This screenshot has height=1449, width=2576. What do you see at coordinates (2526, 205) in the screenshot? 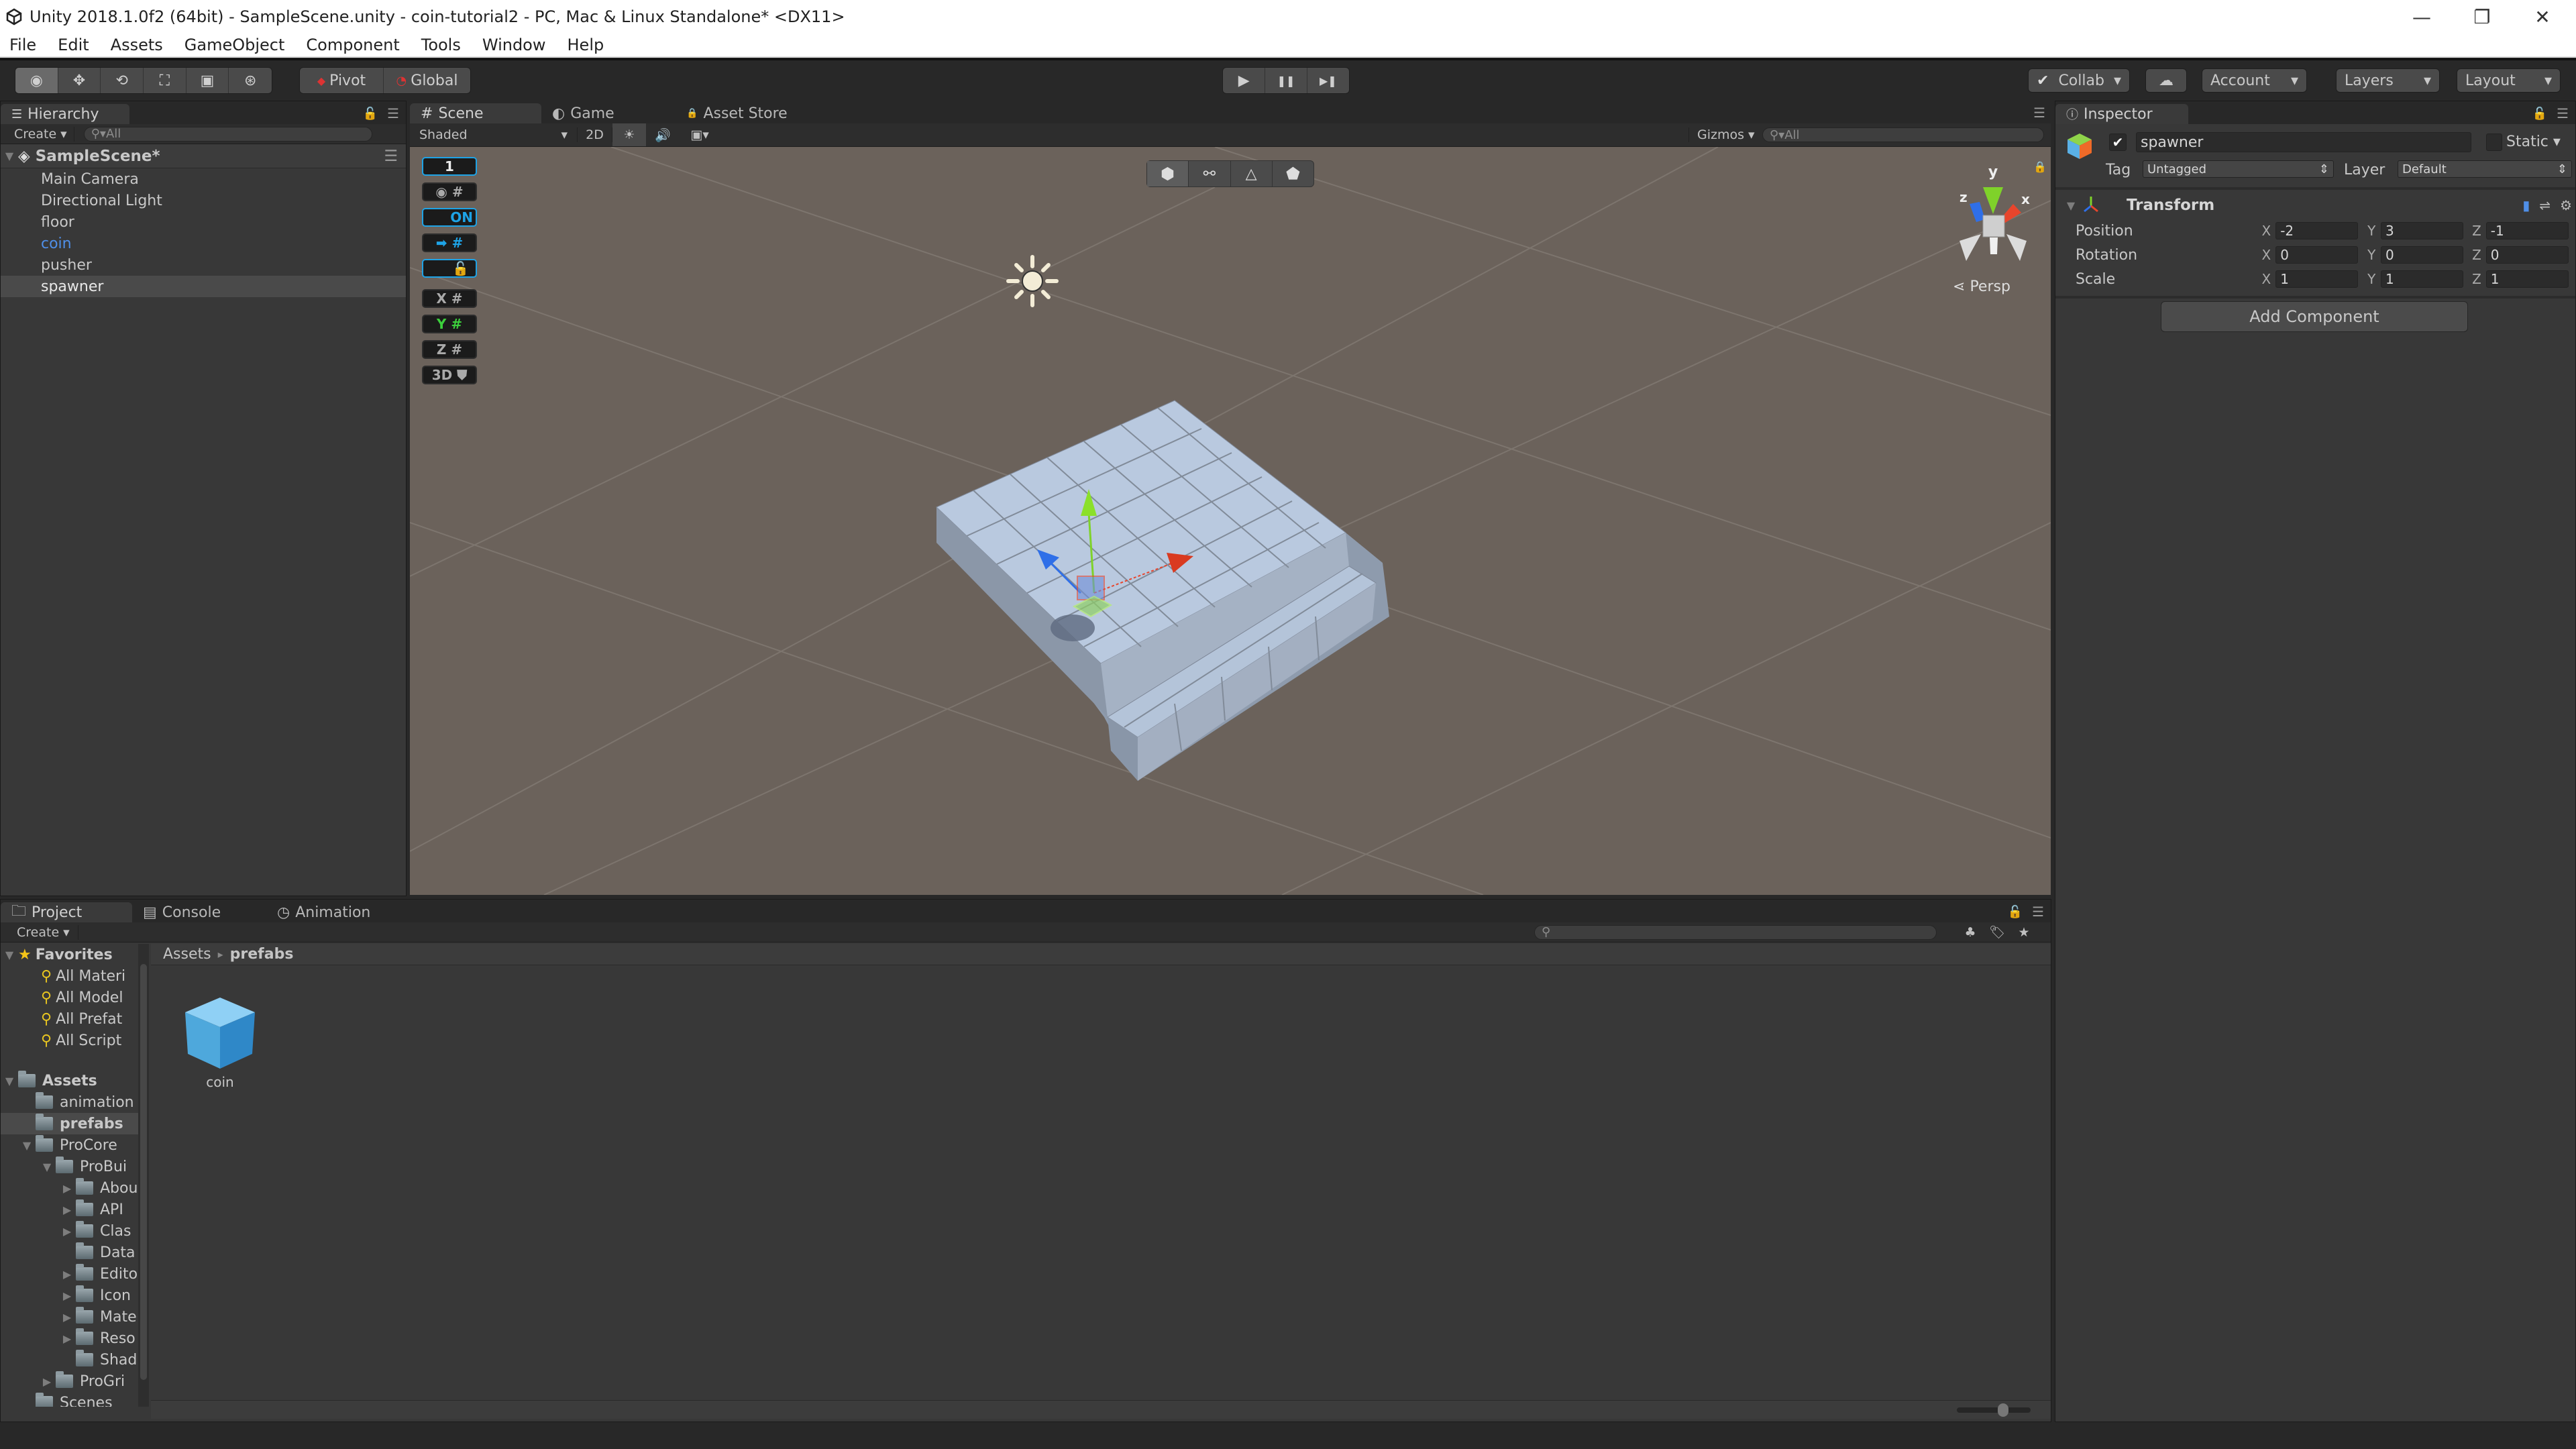
I see `help-icon: ▮` at bounding box center [2526, 205].